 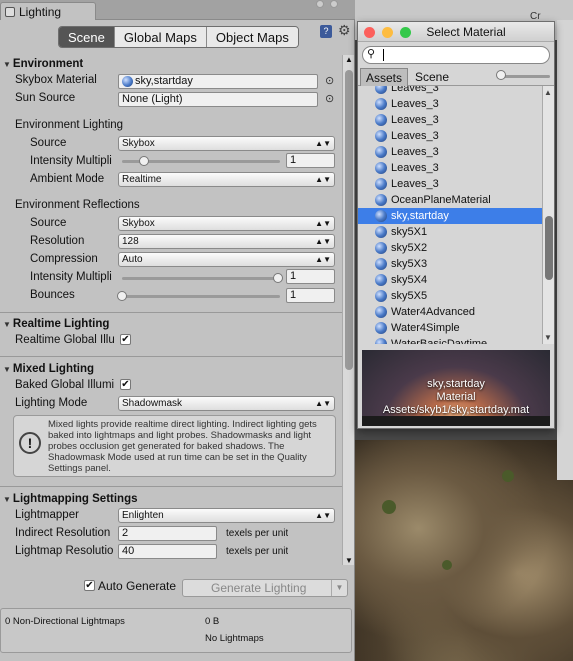 What do you see at coordinates (64, 259) in the screenshot?
I see `compression-label: Compression` at bounding box center [64, 259].